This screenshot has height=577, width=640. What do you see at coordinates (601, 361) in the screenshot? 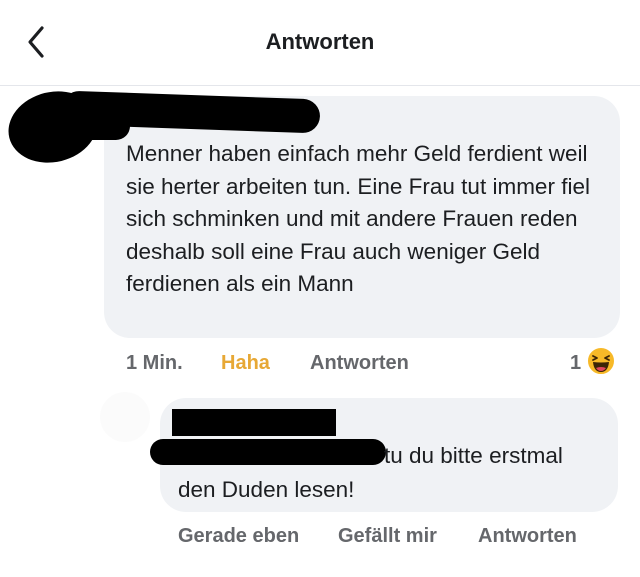
I see `haha-emoji-icon` at bounding box center [601, 361].